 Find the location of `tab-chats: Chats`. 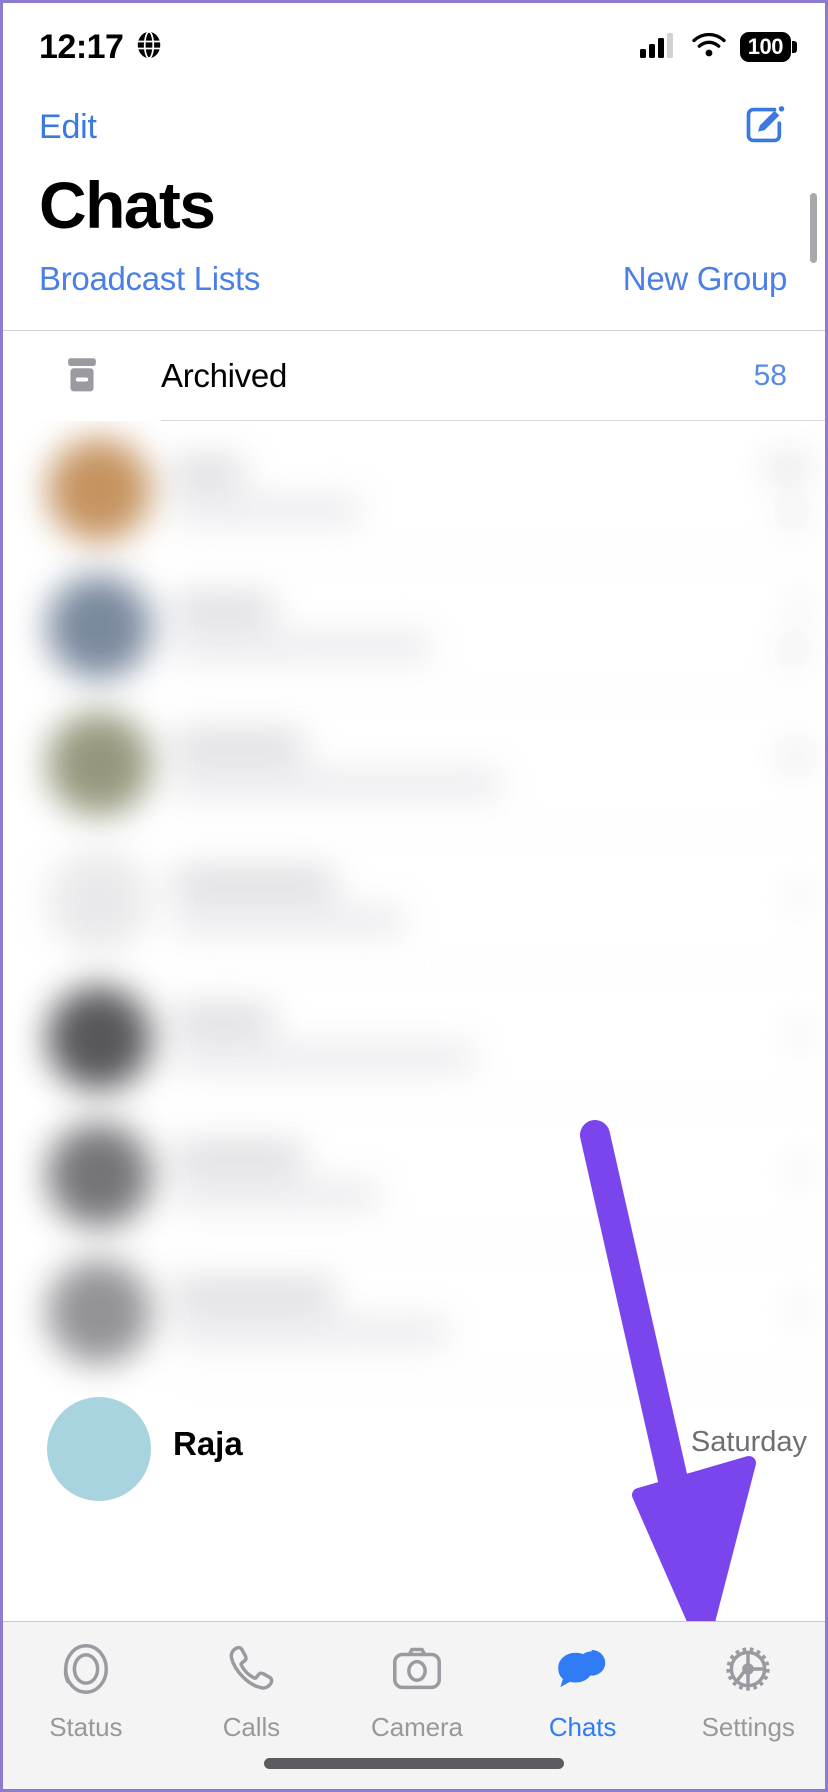

tab-chats: Chats is located at coordinates (583, 1691).